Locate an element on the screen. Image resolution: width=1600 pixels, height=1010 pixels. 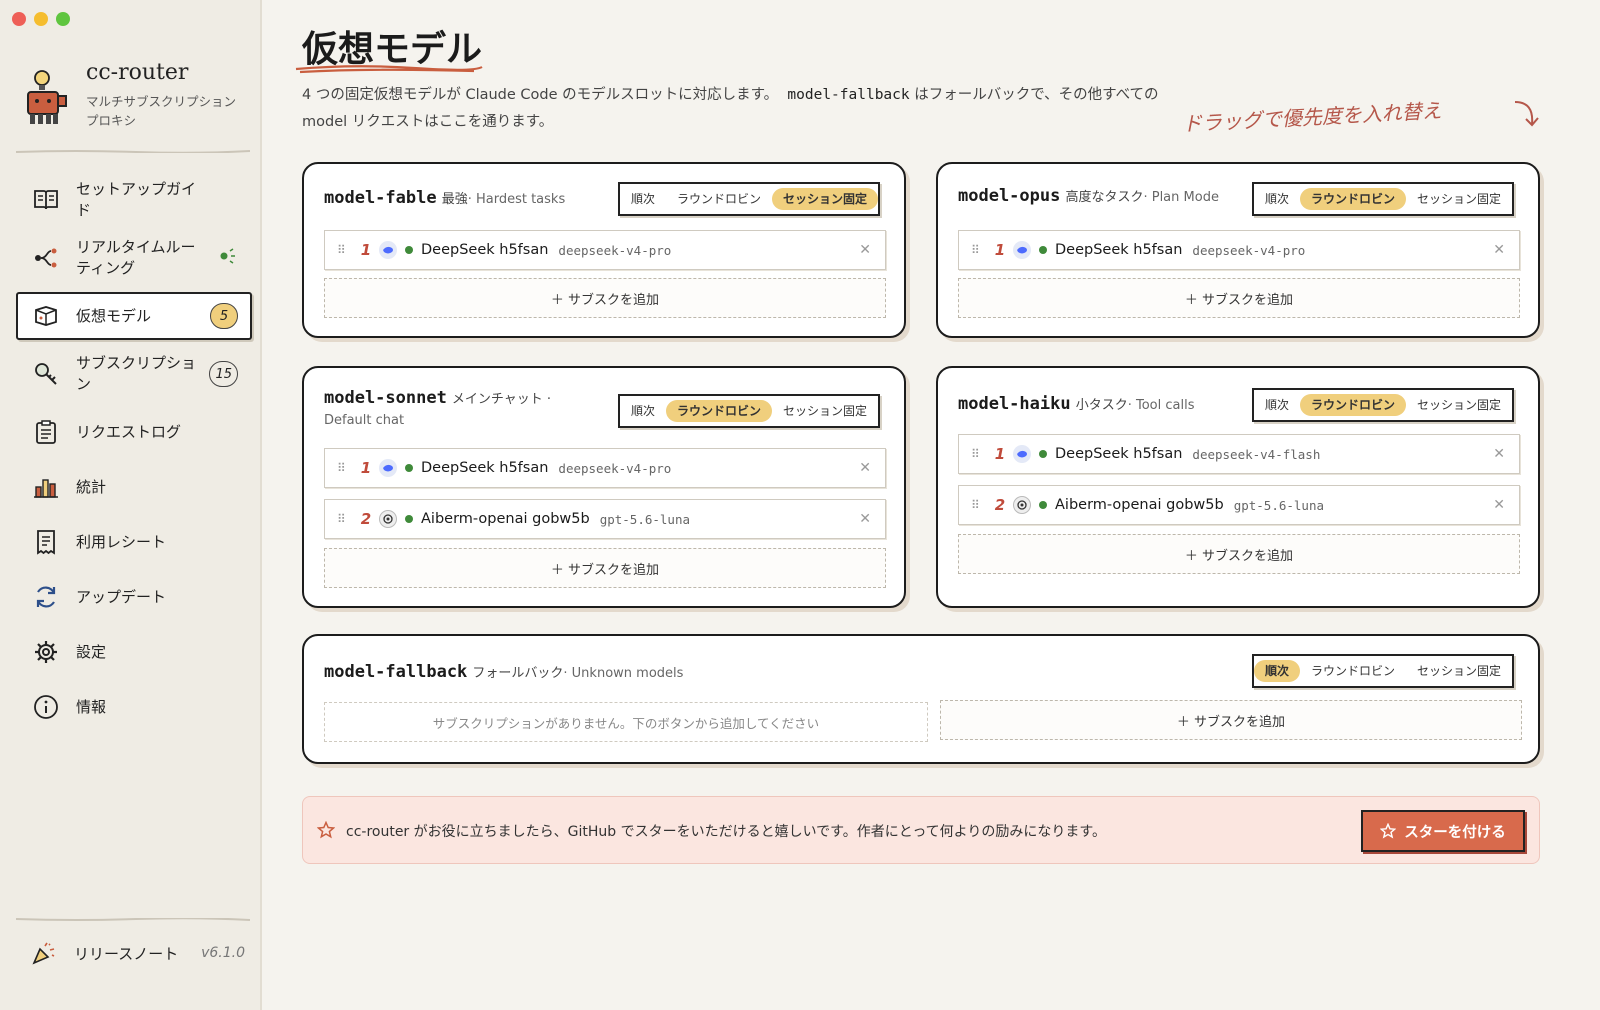
star-icon is located at coordinates (1388, 831).